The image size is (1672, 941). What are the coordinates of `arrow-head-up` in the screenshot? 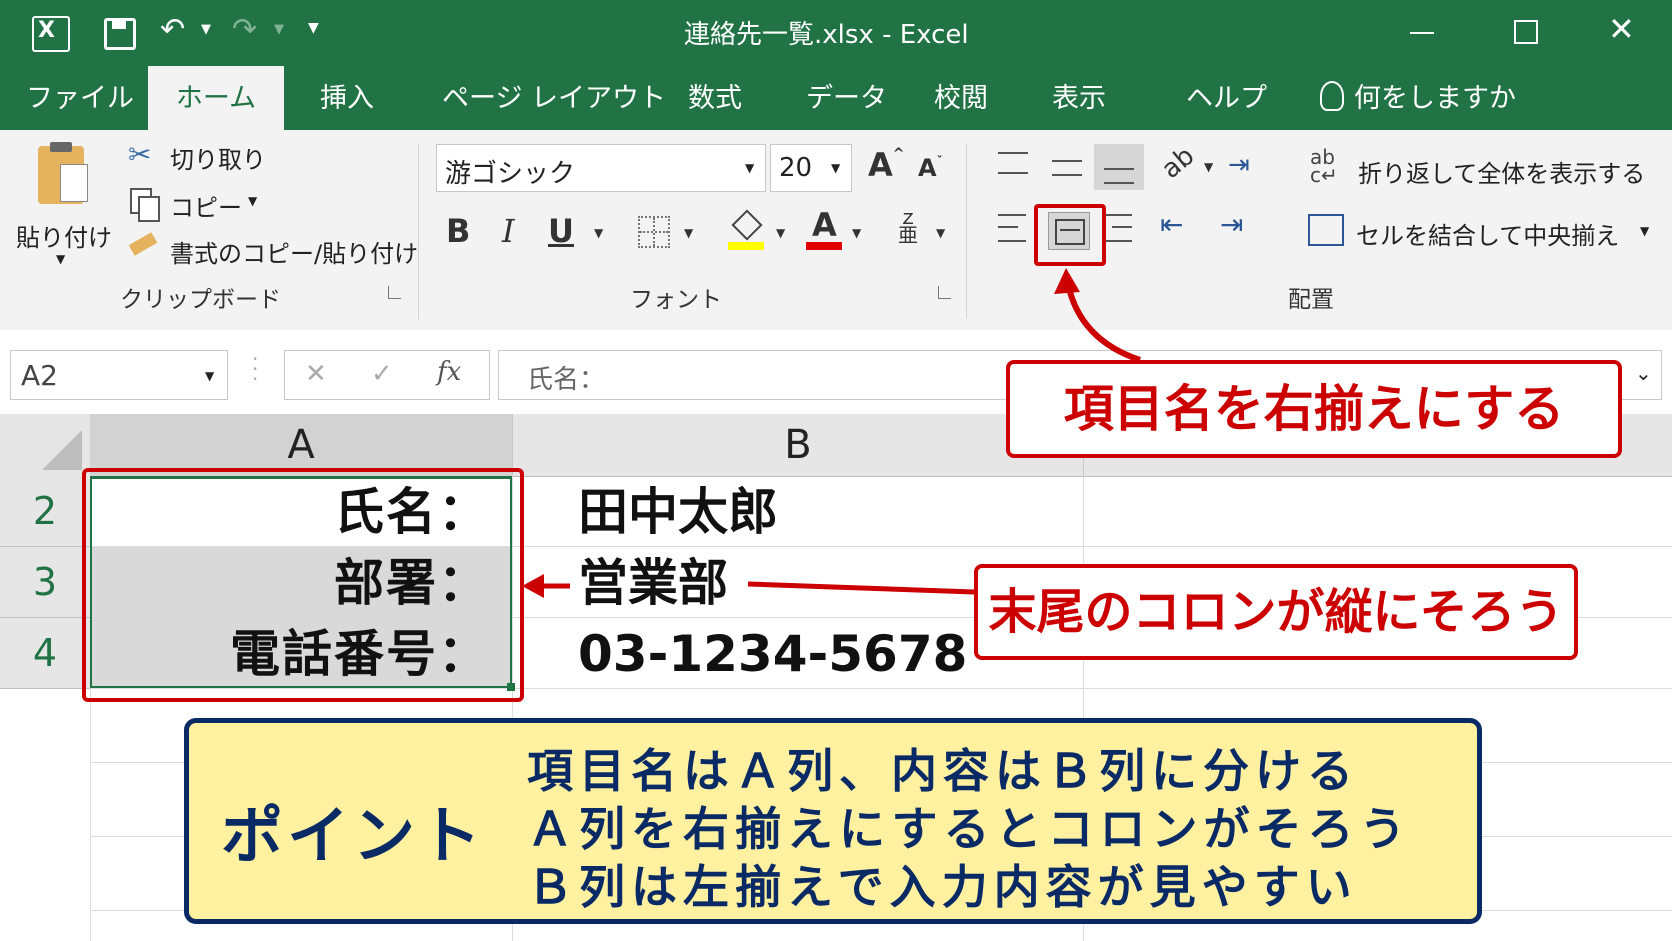 It's located at (1067, 281).